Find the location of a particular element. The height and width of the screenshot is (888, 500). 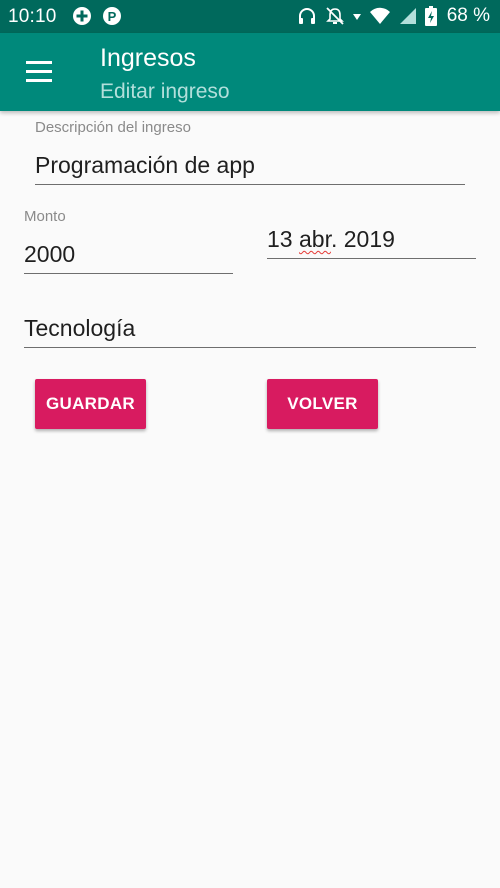

date-field: 13 abr. 2019 is located at coordinates (331, 239).